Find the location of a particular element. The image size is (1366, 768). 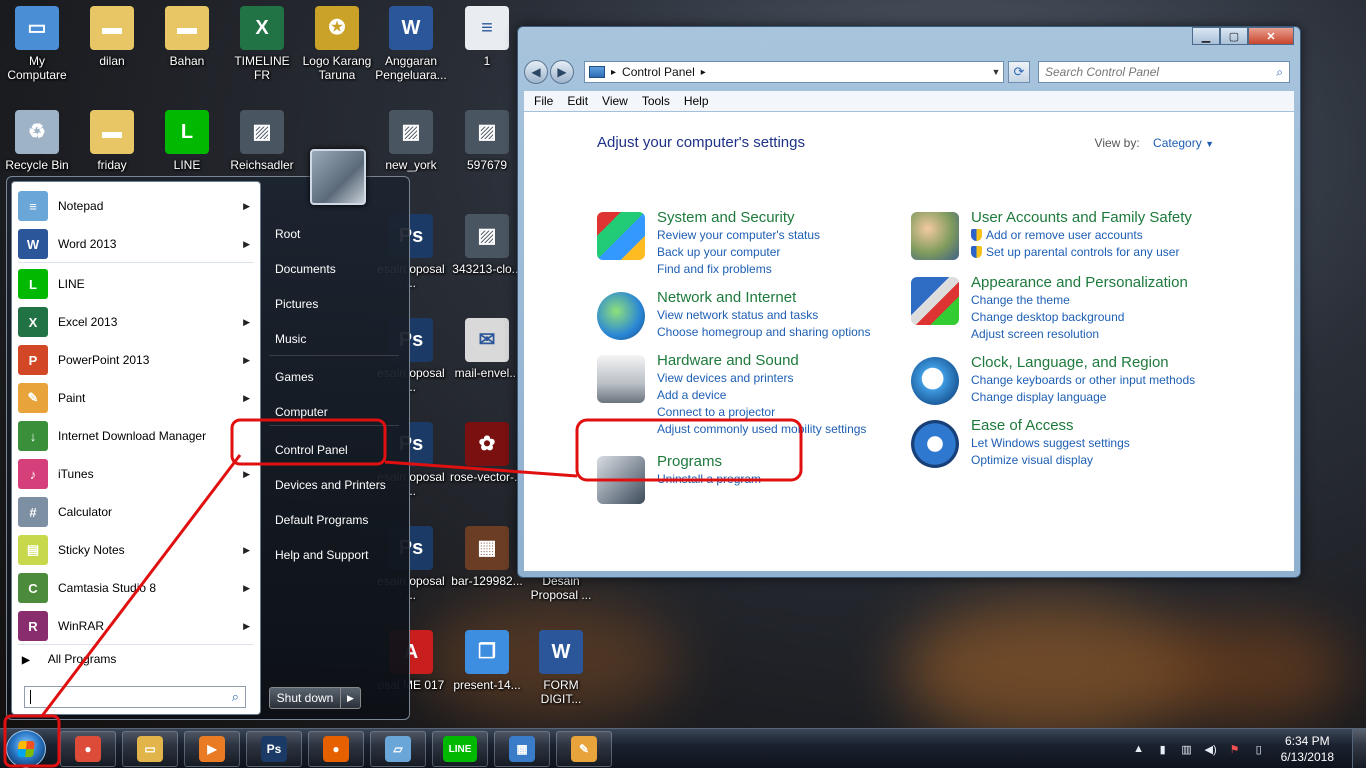

category-title: Appearance and Personalization is located at coordinates (1101, 282).